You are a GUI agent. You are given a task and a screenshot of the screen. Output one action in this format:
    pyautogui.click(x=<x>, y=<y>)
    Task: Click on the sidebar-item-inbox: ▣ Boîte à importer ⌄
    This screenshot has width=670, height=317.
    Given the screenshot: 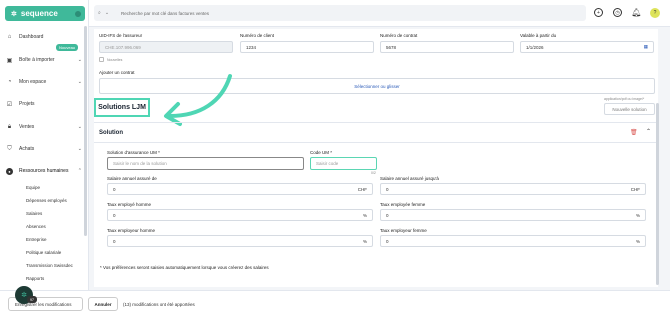 What is the action you would take?
    pyautogui.click(x=44, y=60)
    